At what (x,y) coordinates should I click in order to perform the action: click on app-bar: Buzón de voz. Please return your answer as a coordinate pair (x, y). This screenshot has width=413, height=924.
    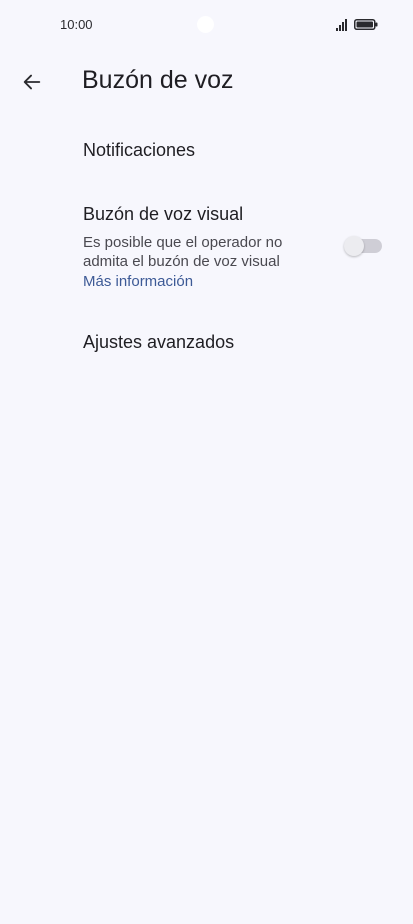
    Looking at the image, I should click on (206, 82).